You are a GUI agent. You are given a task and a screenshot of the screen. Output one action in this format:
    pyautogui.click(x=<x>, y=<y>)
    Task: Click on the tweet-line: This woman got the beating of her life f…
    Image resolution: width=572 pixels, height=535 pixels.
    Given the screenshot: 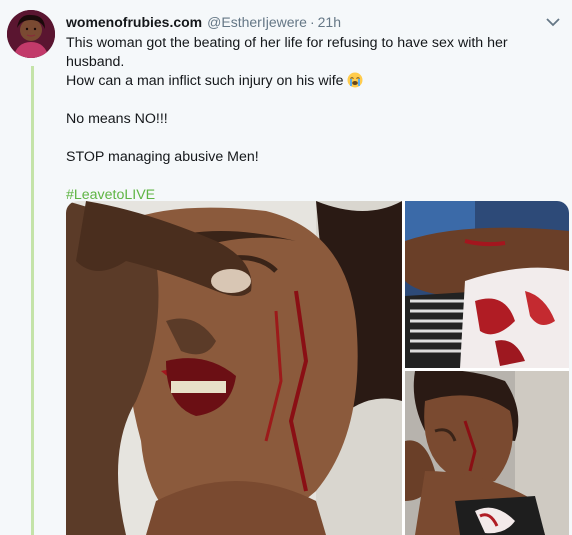 What is the action you would take?
    pyautogui.click(x=287, y=52)
    